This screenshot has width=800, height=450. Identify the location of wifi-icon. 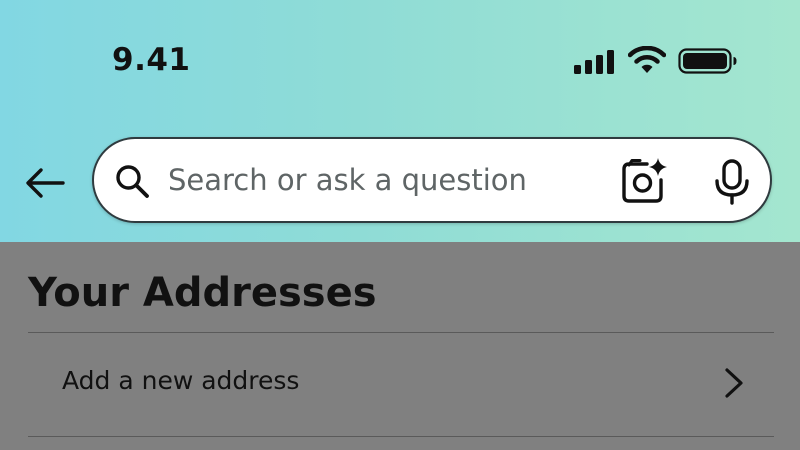
(647, 59).